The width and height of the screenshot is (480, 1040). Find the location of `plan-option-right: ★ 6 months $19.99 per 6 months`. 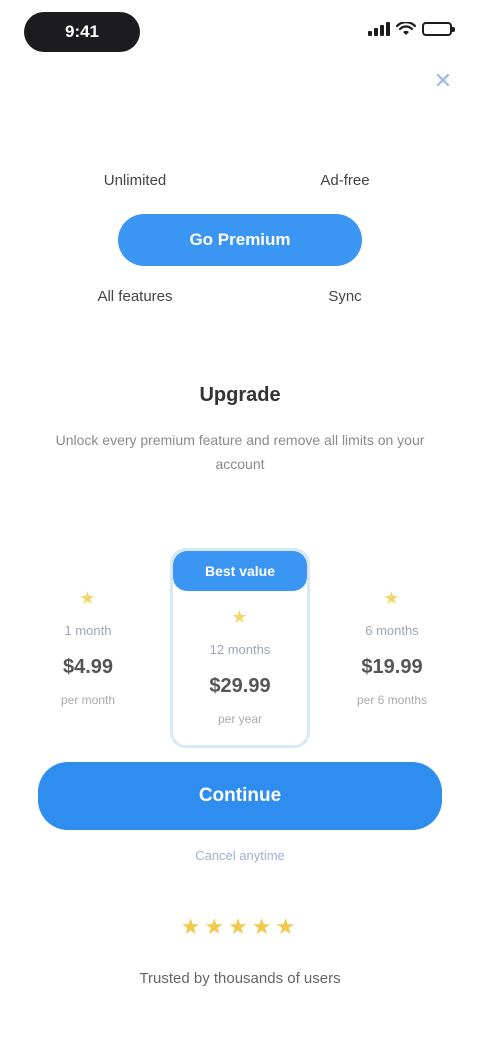

plan-option-right: ★ 6 months $19.99 per 6 months is located at coordinates (392, 663).